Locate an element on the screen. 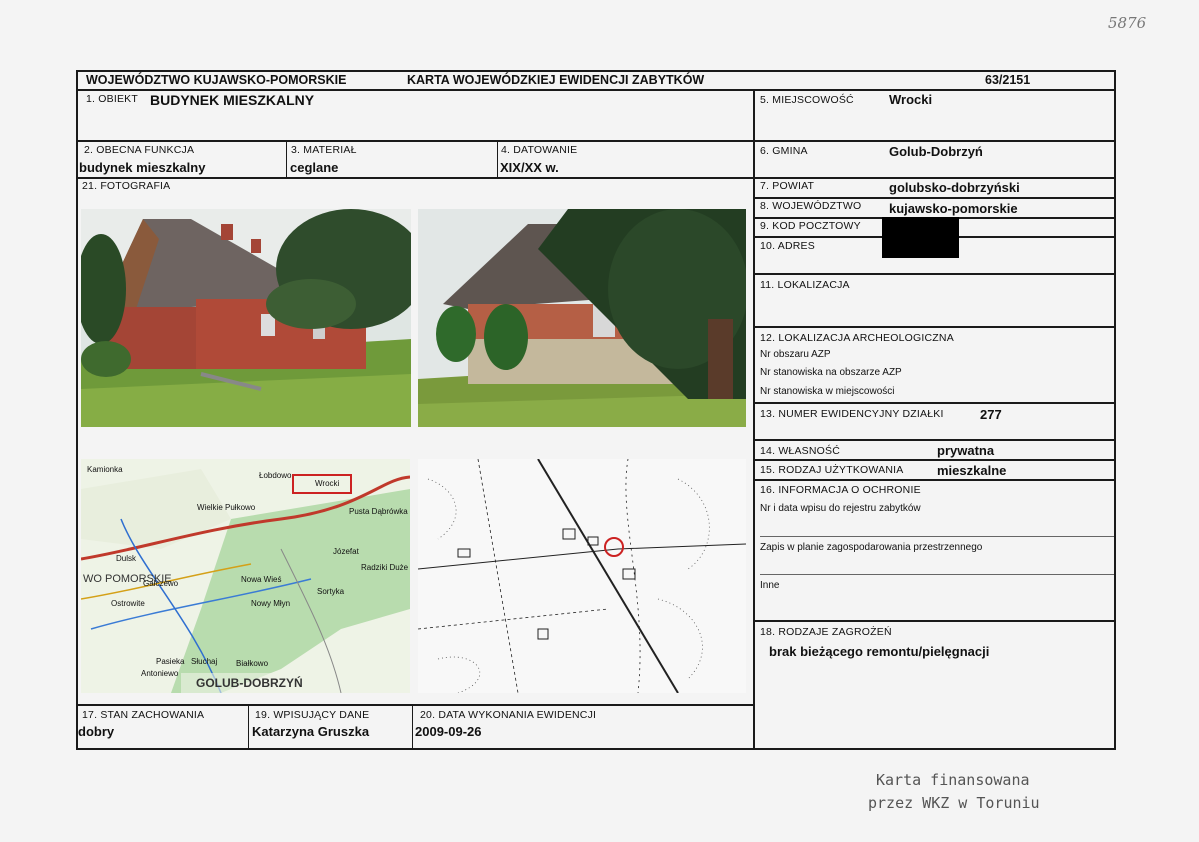 This screenshot has height=842, width=1199. field-17-value: dobry is located at coordinates (96, 731).